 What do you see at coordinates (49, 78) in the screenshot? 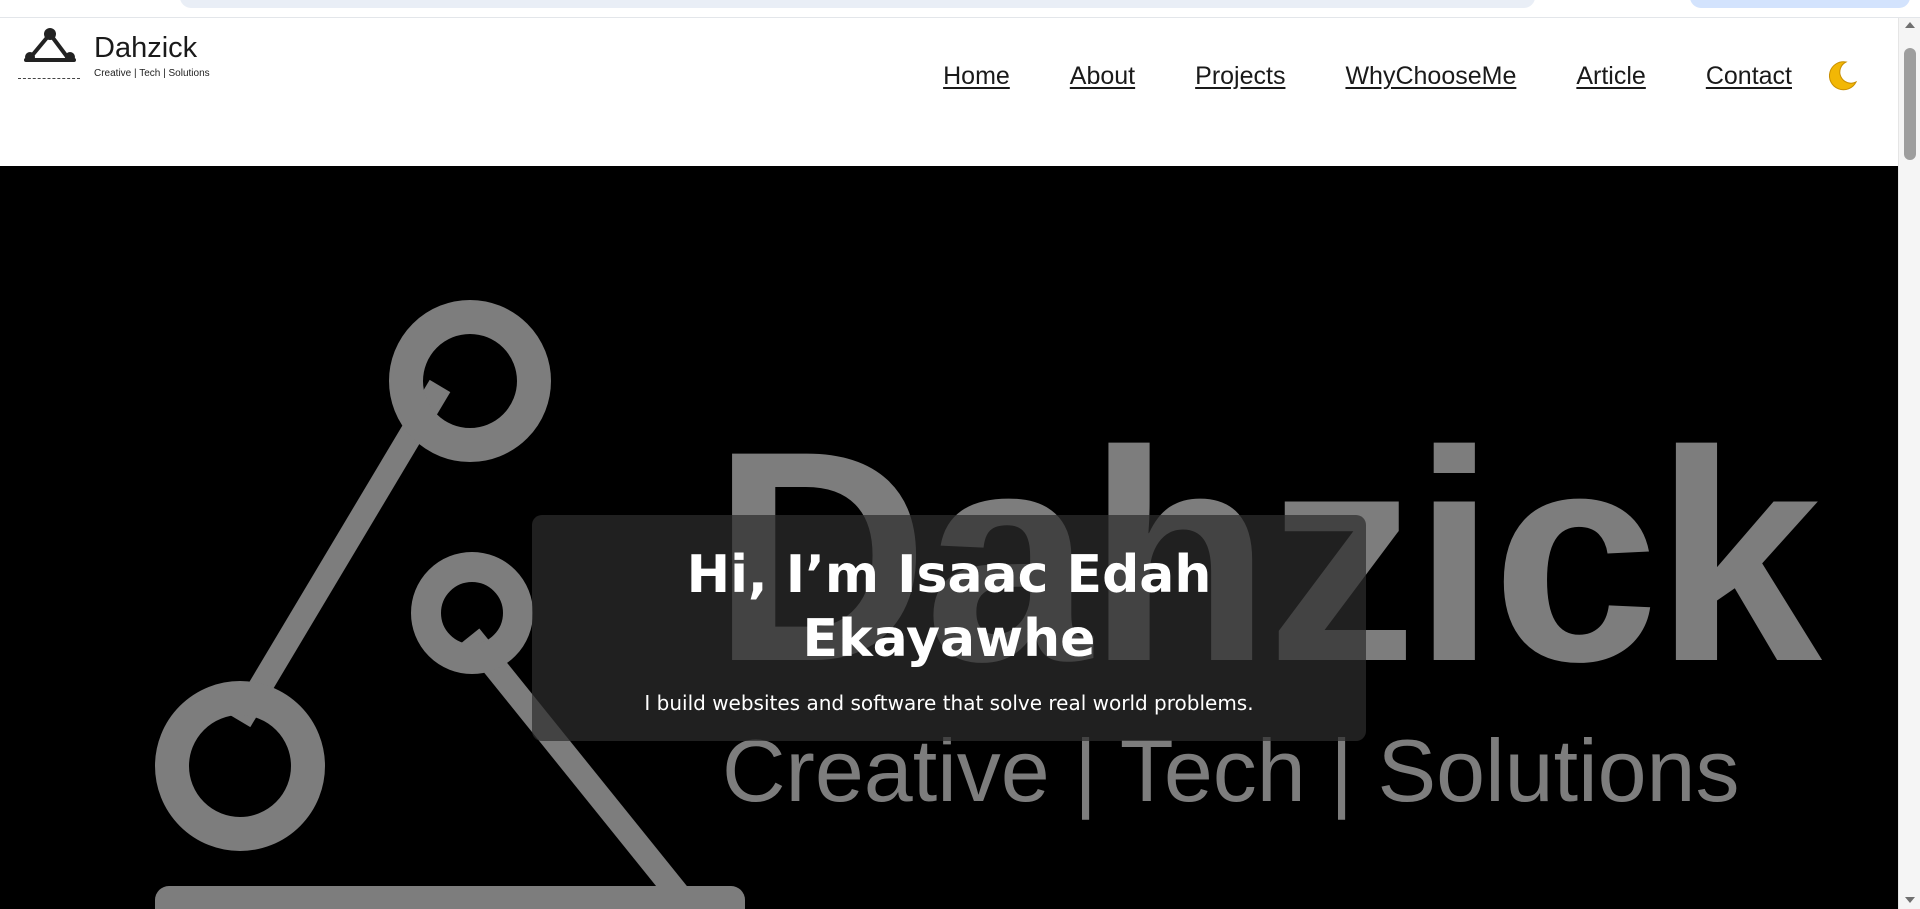
I see `brand-divider` at bounding box center [49, 78].